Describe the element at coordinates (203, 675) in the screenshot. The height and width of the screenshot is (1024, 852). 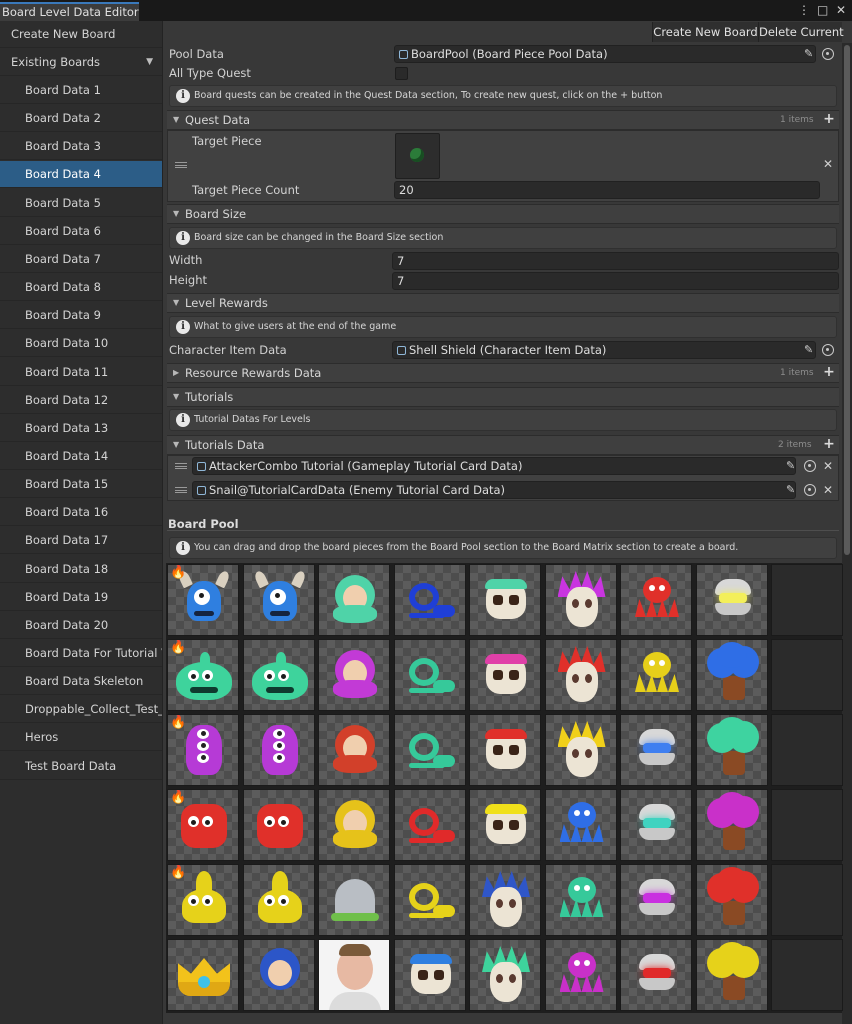
I see `board-piece-blob: 🔥` at that location.